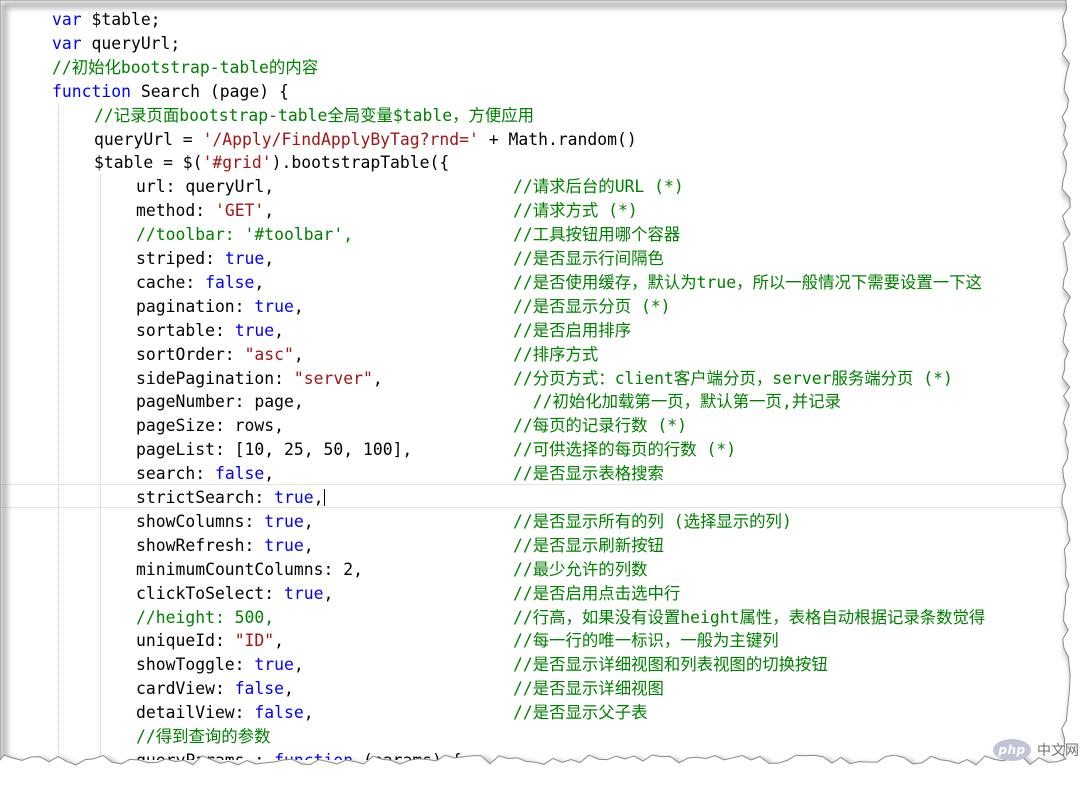 This screenshot has width=1087, height=789. I want to click on code-comment: //是否显示详细视图和列表视图的切换按钮, so click(670, 665).